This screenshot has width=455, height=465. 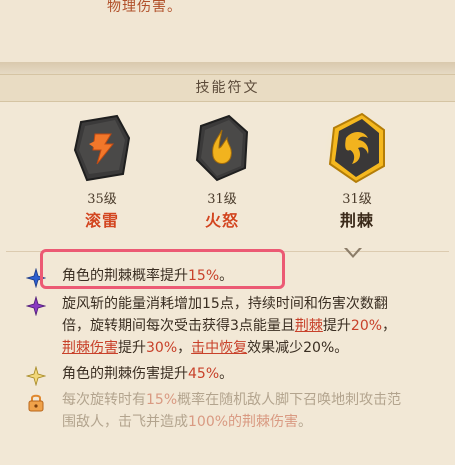 What do you see at coordinates (144, 7) in the screenshot?
I see `previous-text: 物理伤害。` at bounding box center [144, 7].